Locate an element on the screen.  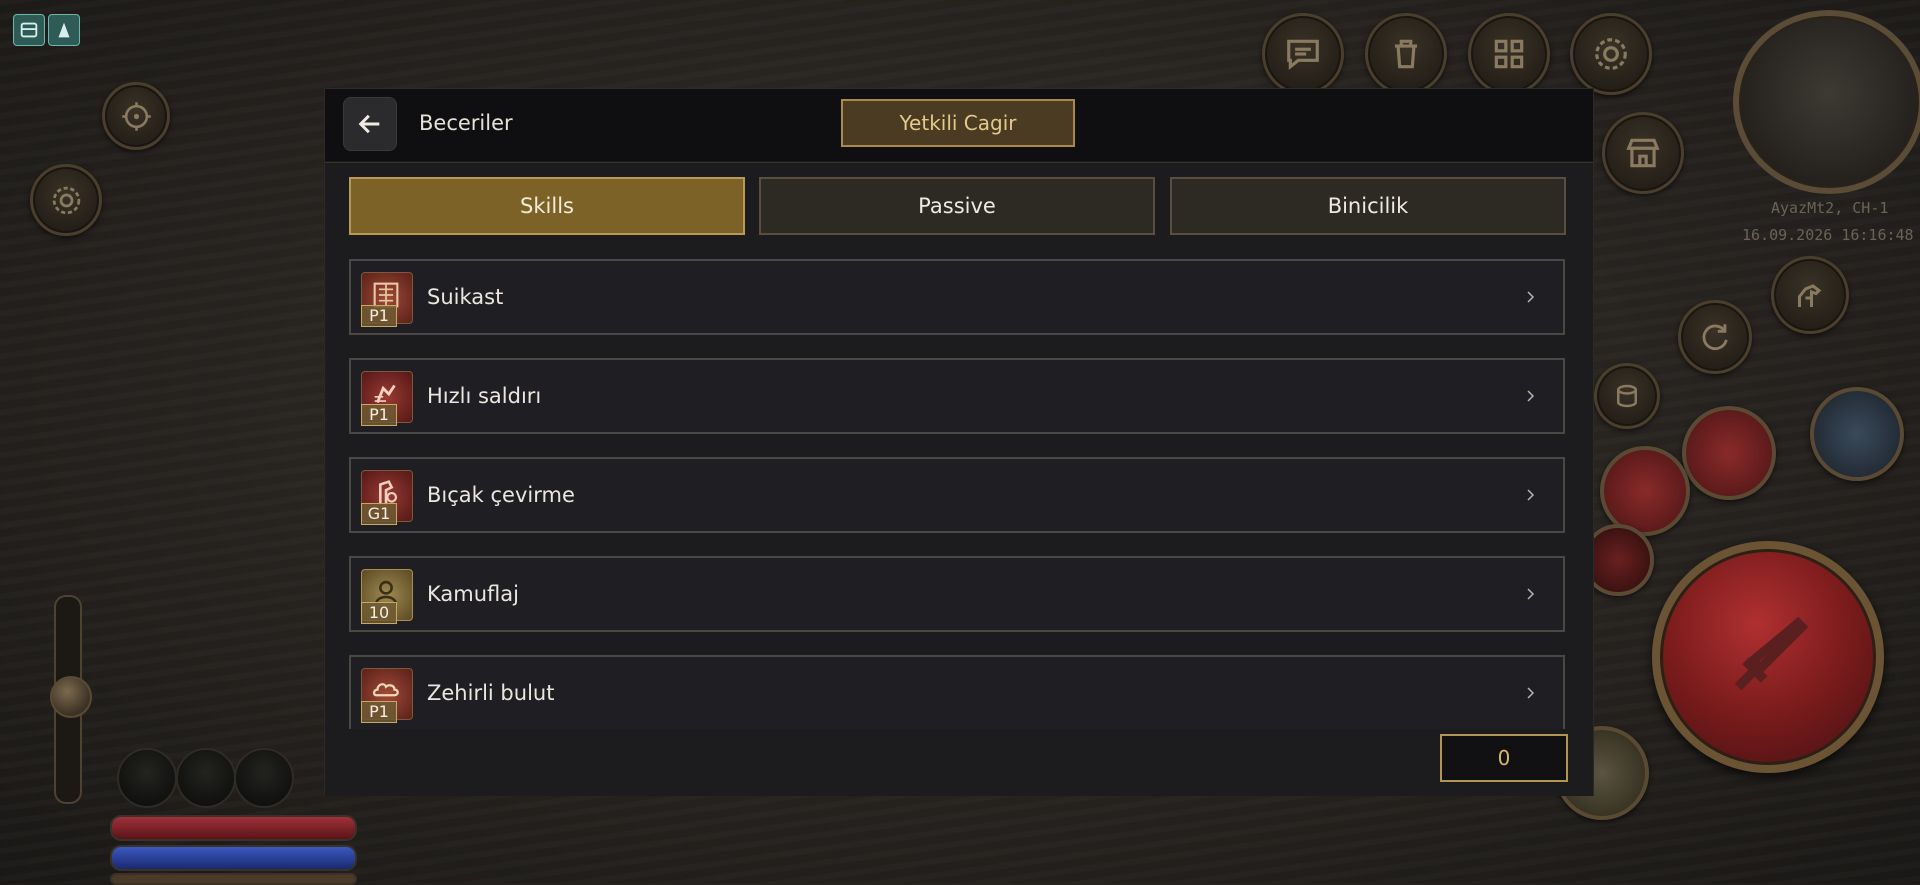
hp-bar is located at coordinates (233, 828).